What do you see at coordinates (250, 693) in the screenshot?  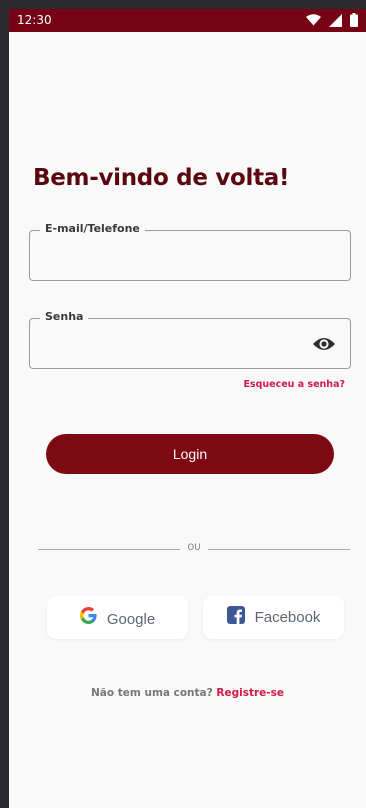 I see `signup-link: Registre-se` at bounding box center [250, 693].